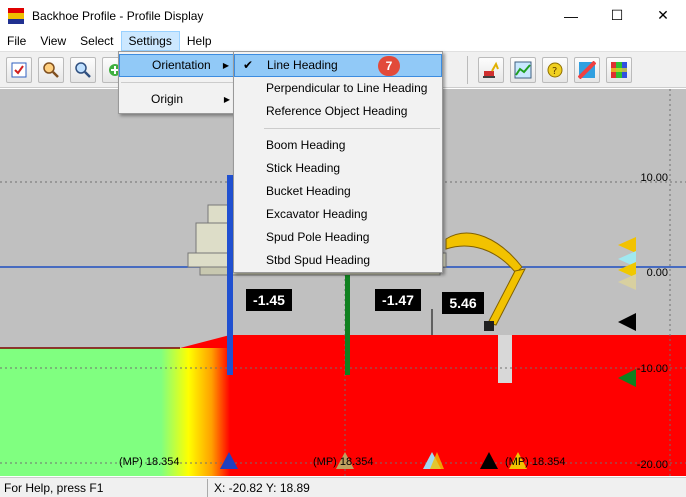  I want to click on menu-help: Help, so click(199, 41).